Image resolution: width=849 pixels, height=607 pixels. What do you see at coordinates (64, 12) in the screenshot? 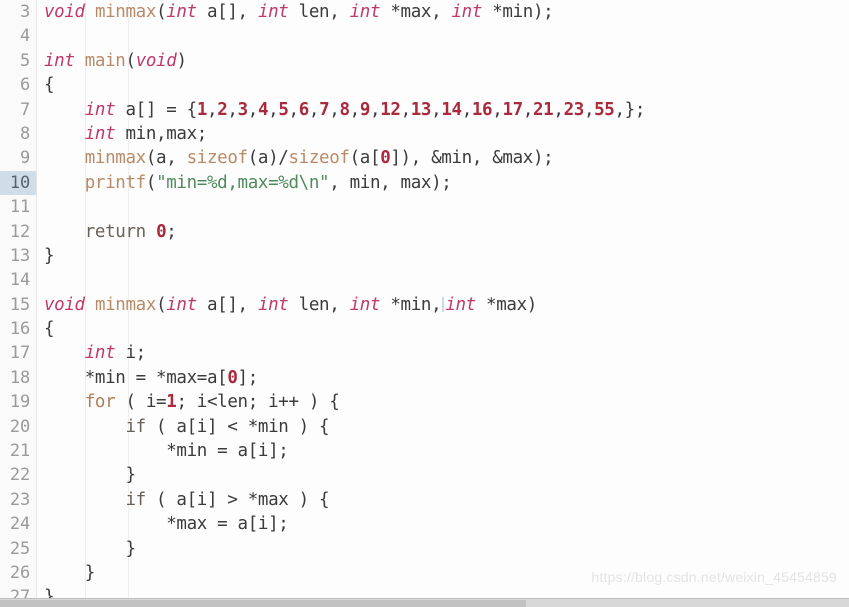
I see `token-type: void` at bounding box center [64, 12].